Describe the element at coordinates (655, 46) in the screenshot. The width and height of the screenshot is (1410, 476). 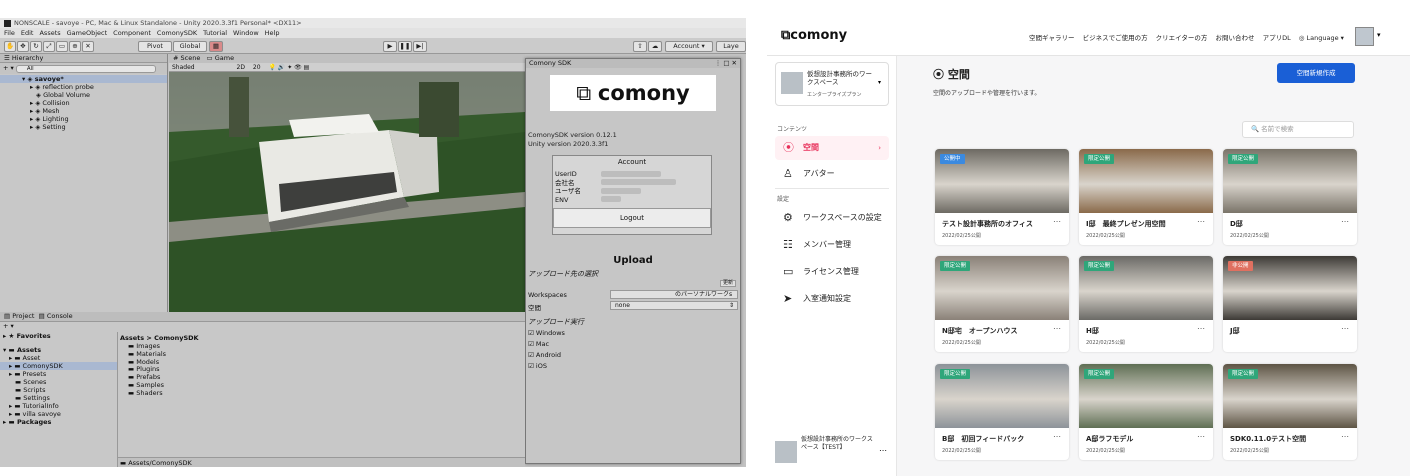
I see `cloud-icon: ☁` at that location.